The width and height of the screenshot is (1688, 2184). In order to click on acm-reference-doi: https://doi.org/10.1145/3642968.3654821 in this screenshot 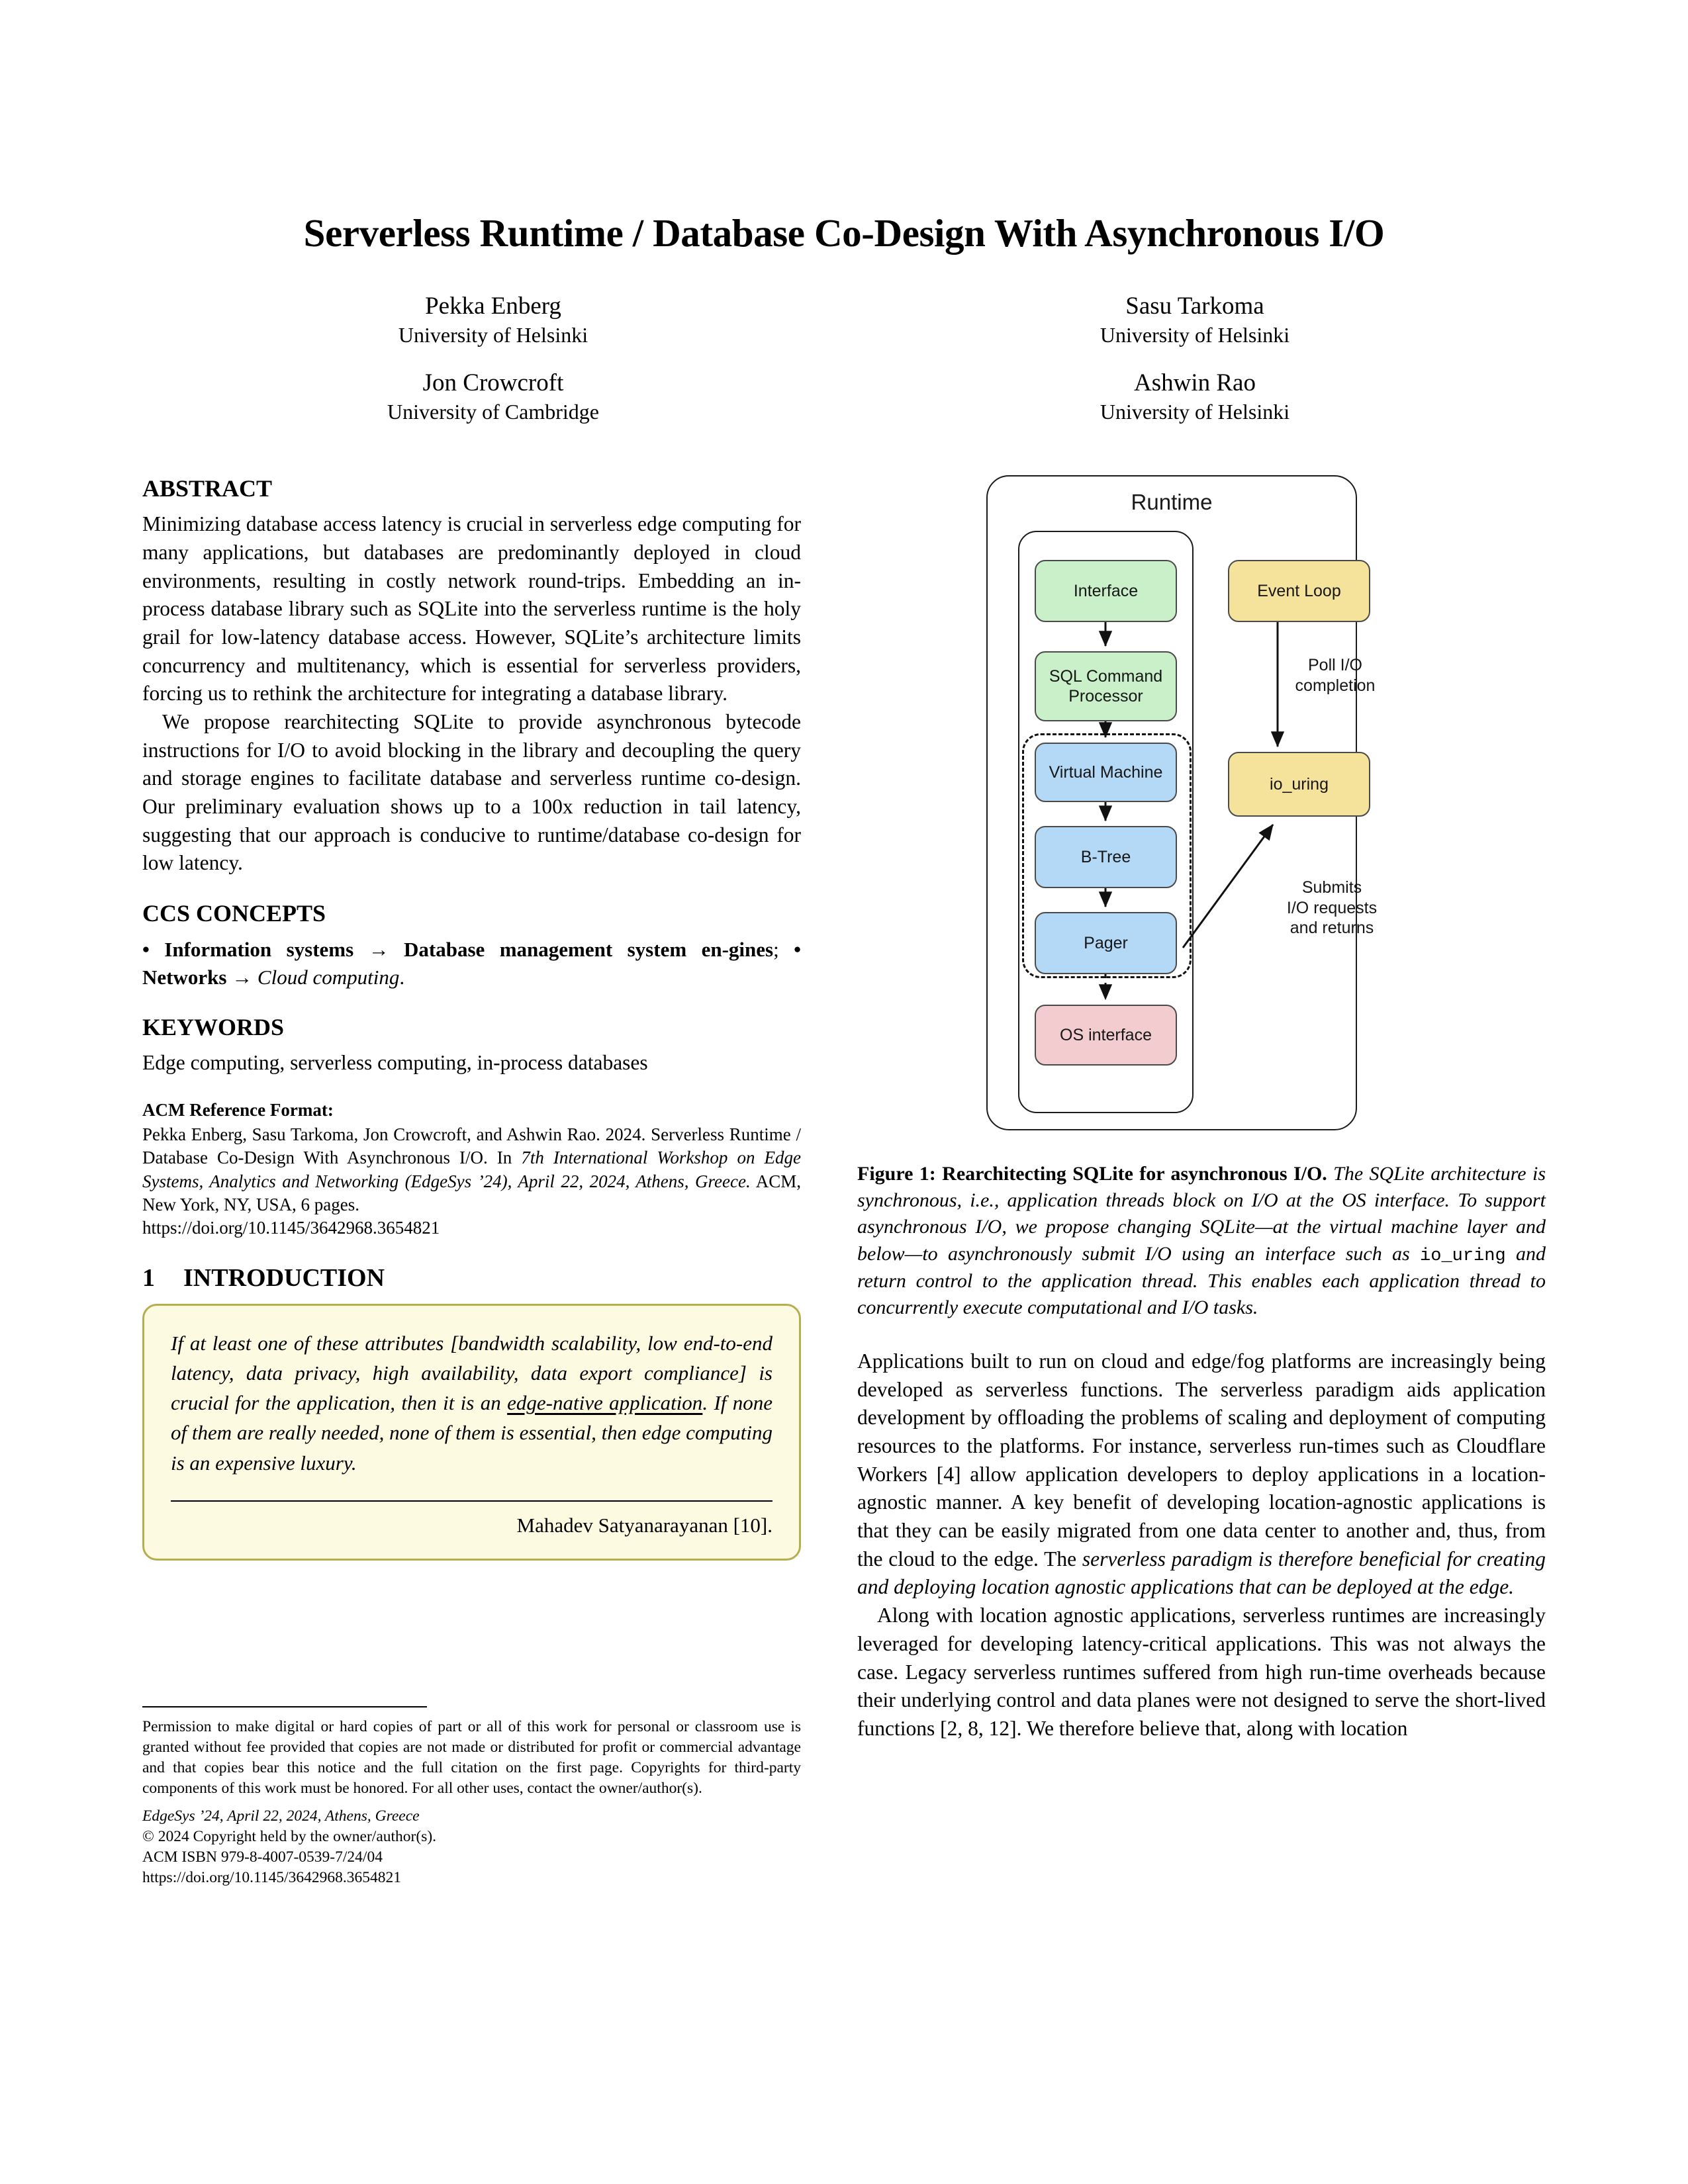, I will do `click(471, 1228)`.